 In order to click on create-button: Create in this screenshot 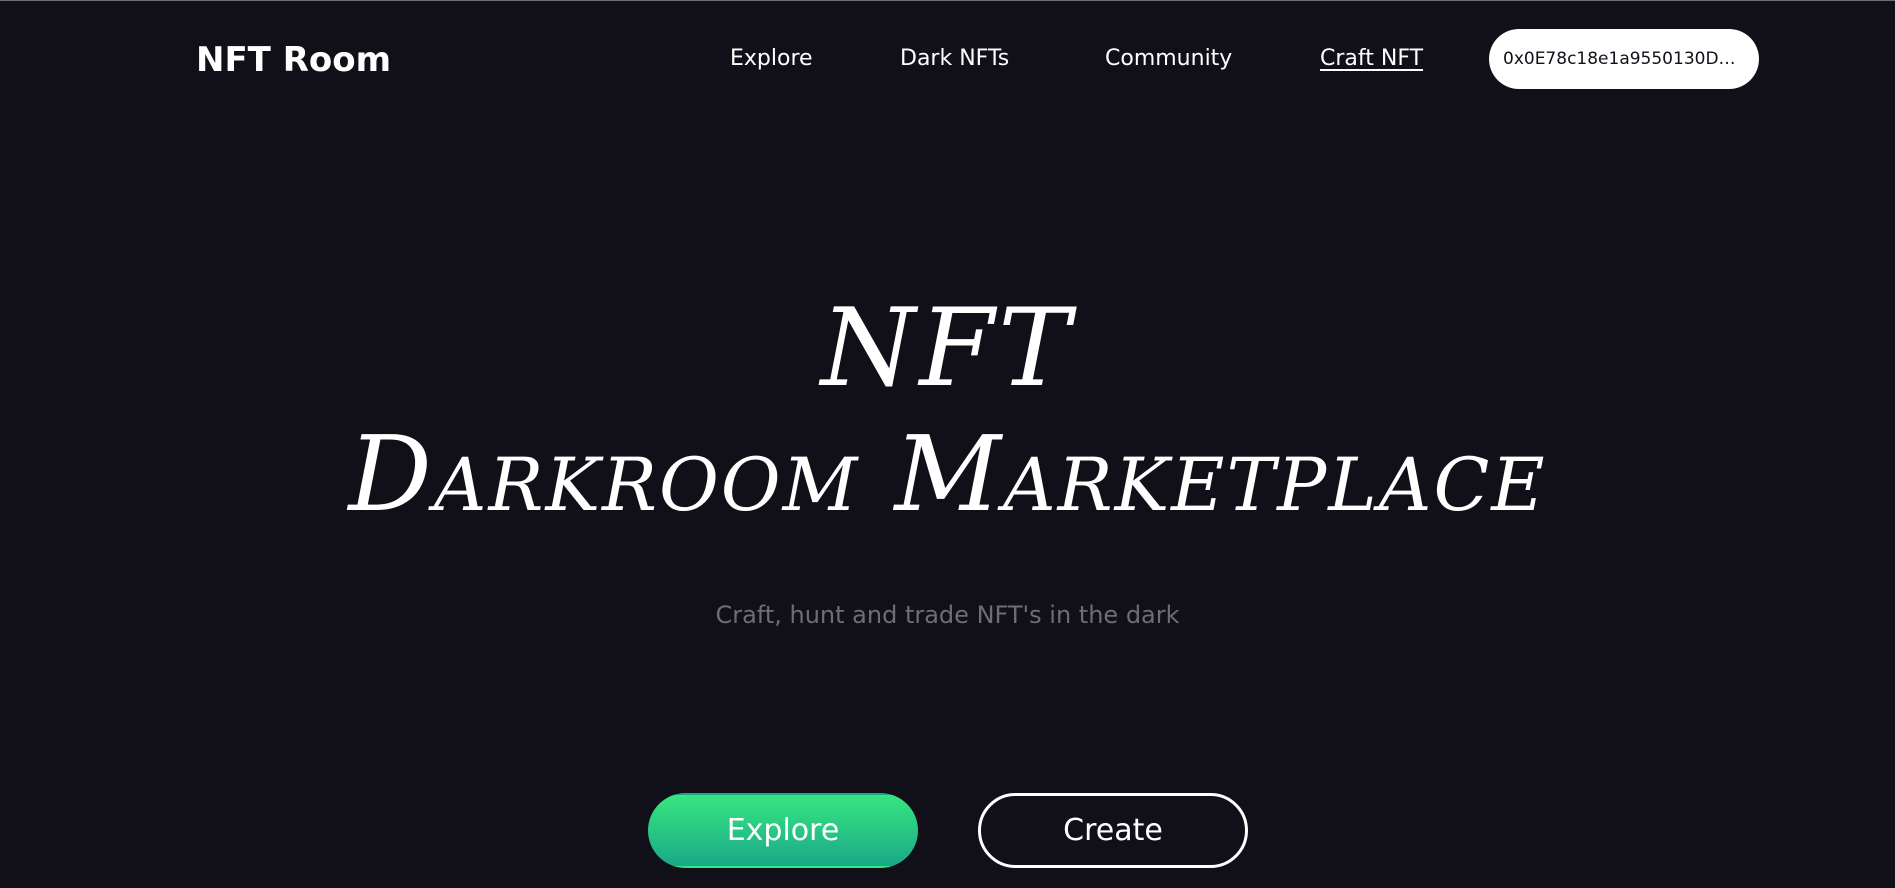, I will do `click(1113, 830)`.